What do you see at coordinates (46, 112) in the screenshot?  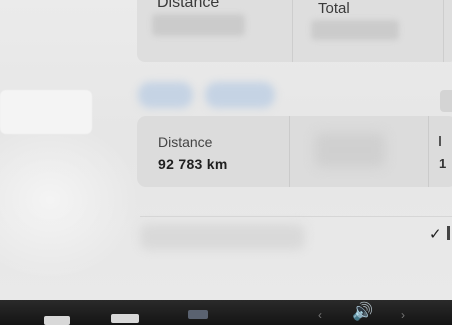 I see `left-card` at bounding box center [46, 112].